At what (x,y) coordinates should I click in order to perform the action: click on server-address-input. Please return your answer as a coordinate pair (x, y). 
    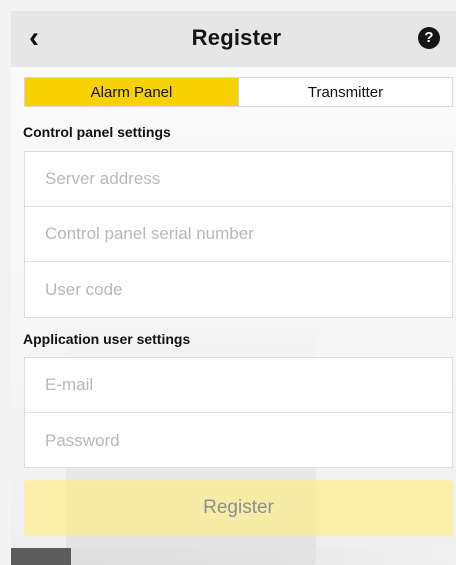
    Looking at the image, I should click on (238, 179).